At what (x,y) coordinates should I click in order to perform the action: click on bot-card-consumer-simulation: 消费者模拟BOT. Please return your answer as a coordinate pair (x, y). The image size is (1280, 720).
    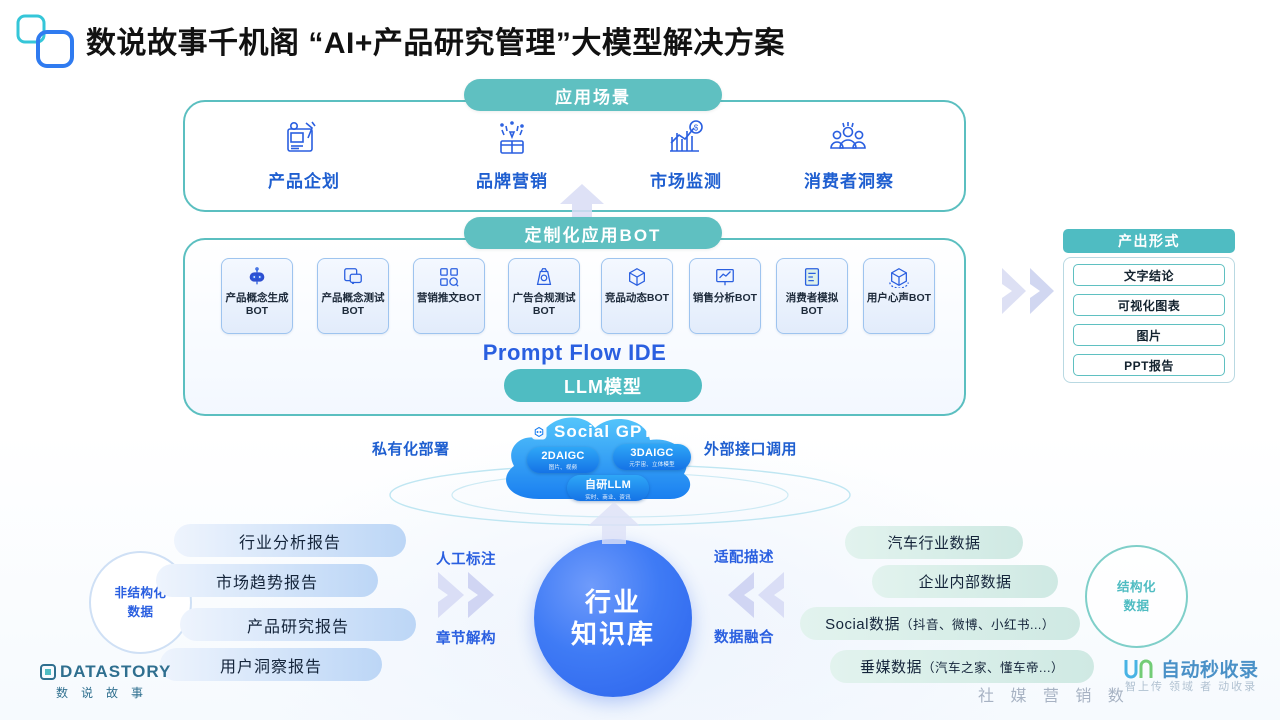
    Looking at the image, I should click on (812, 296).